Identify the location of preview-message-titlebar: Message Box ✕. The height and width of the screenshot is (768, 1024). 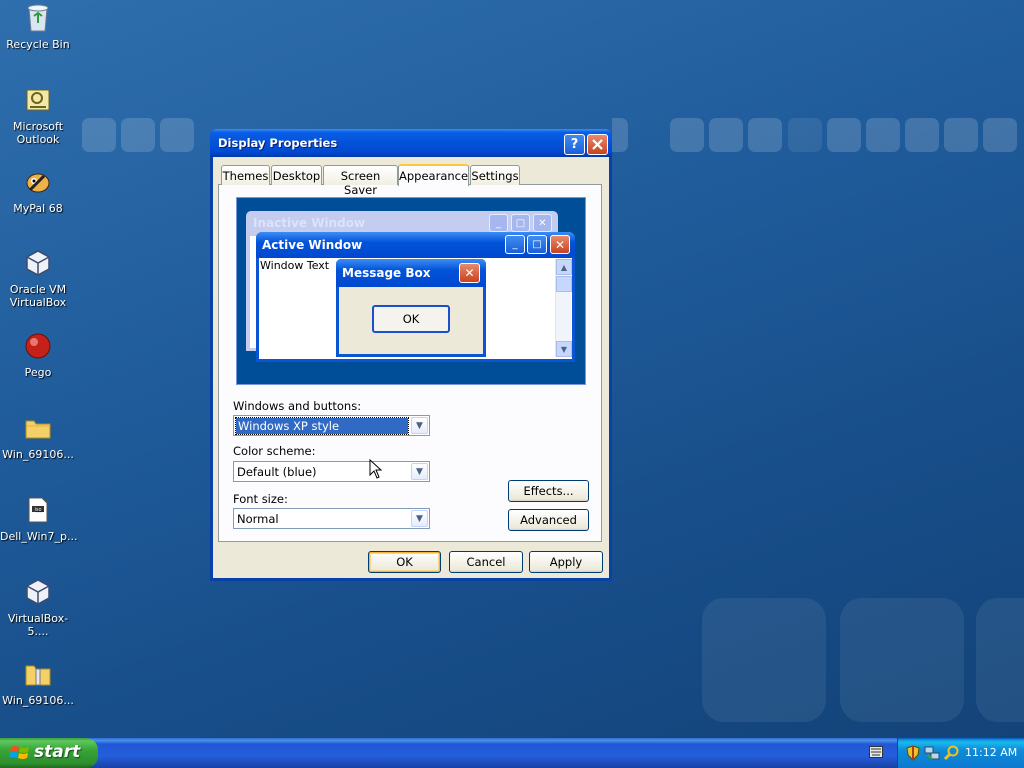
(411, 273).